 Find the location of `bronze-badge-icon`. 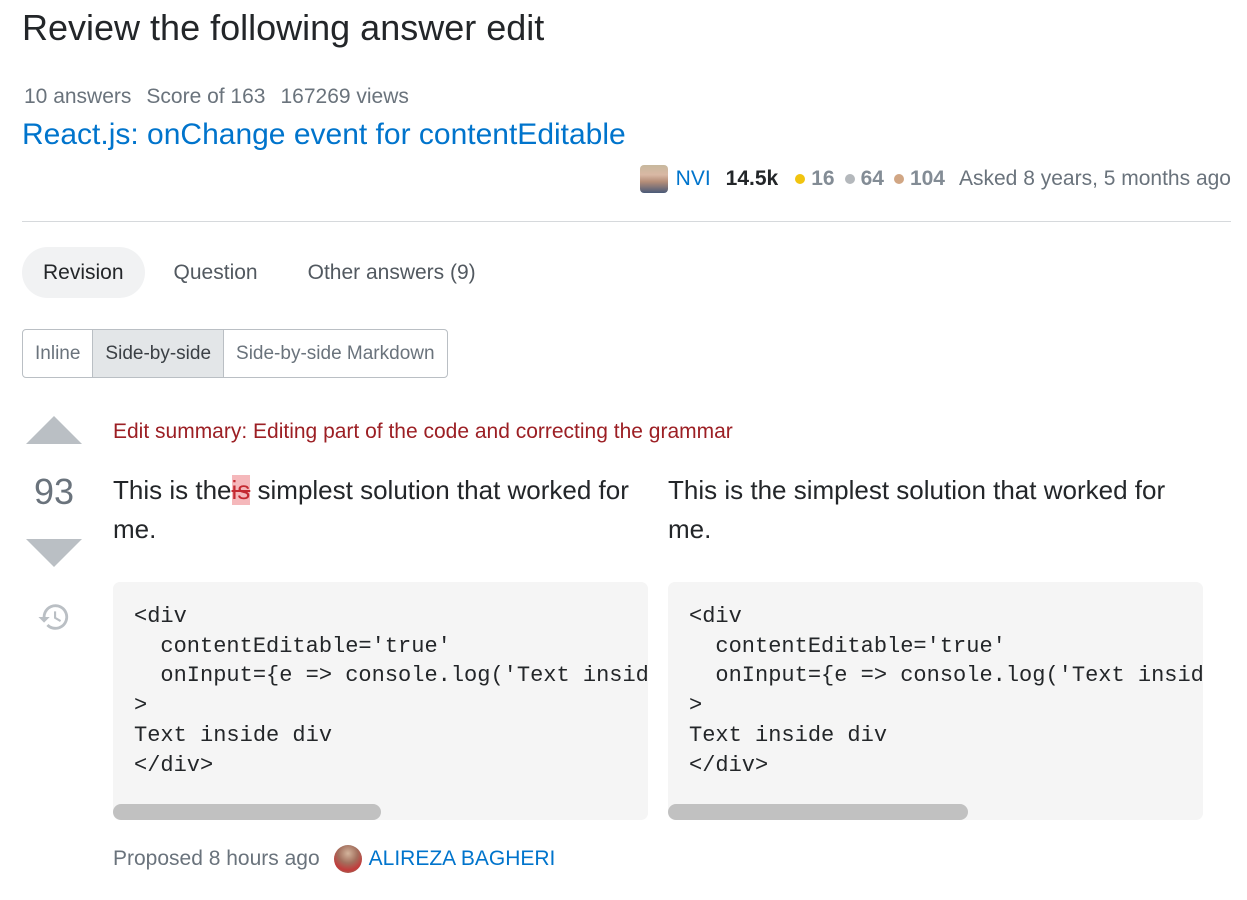

bronze-badge-icon is located at coordinates (898, 179).